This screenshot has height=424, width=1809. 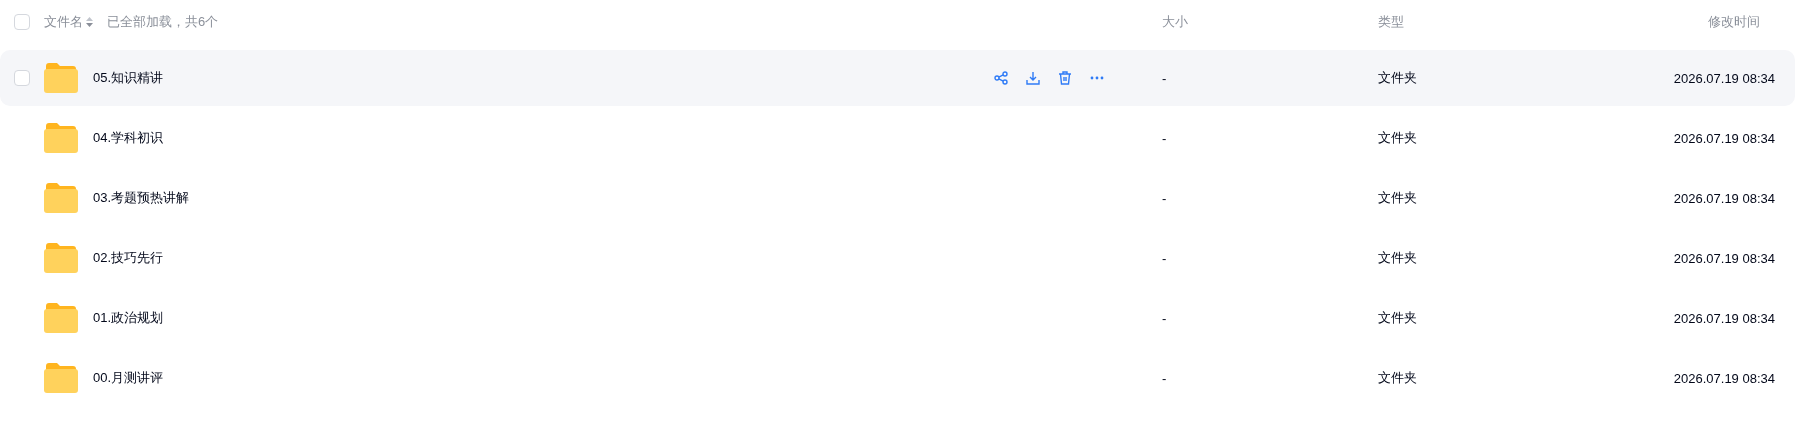 I want to click on file-name: 00.月测讲评, so click(x=128, y=378).